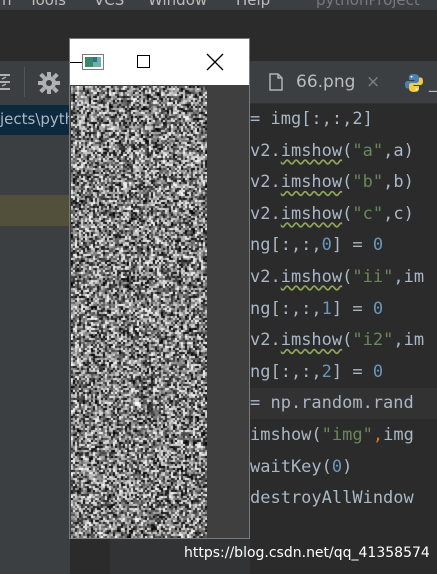  Describe the element at coordinates (398, 150) in the screenshot. I see `code-token: ,a)` at that location.